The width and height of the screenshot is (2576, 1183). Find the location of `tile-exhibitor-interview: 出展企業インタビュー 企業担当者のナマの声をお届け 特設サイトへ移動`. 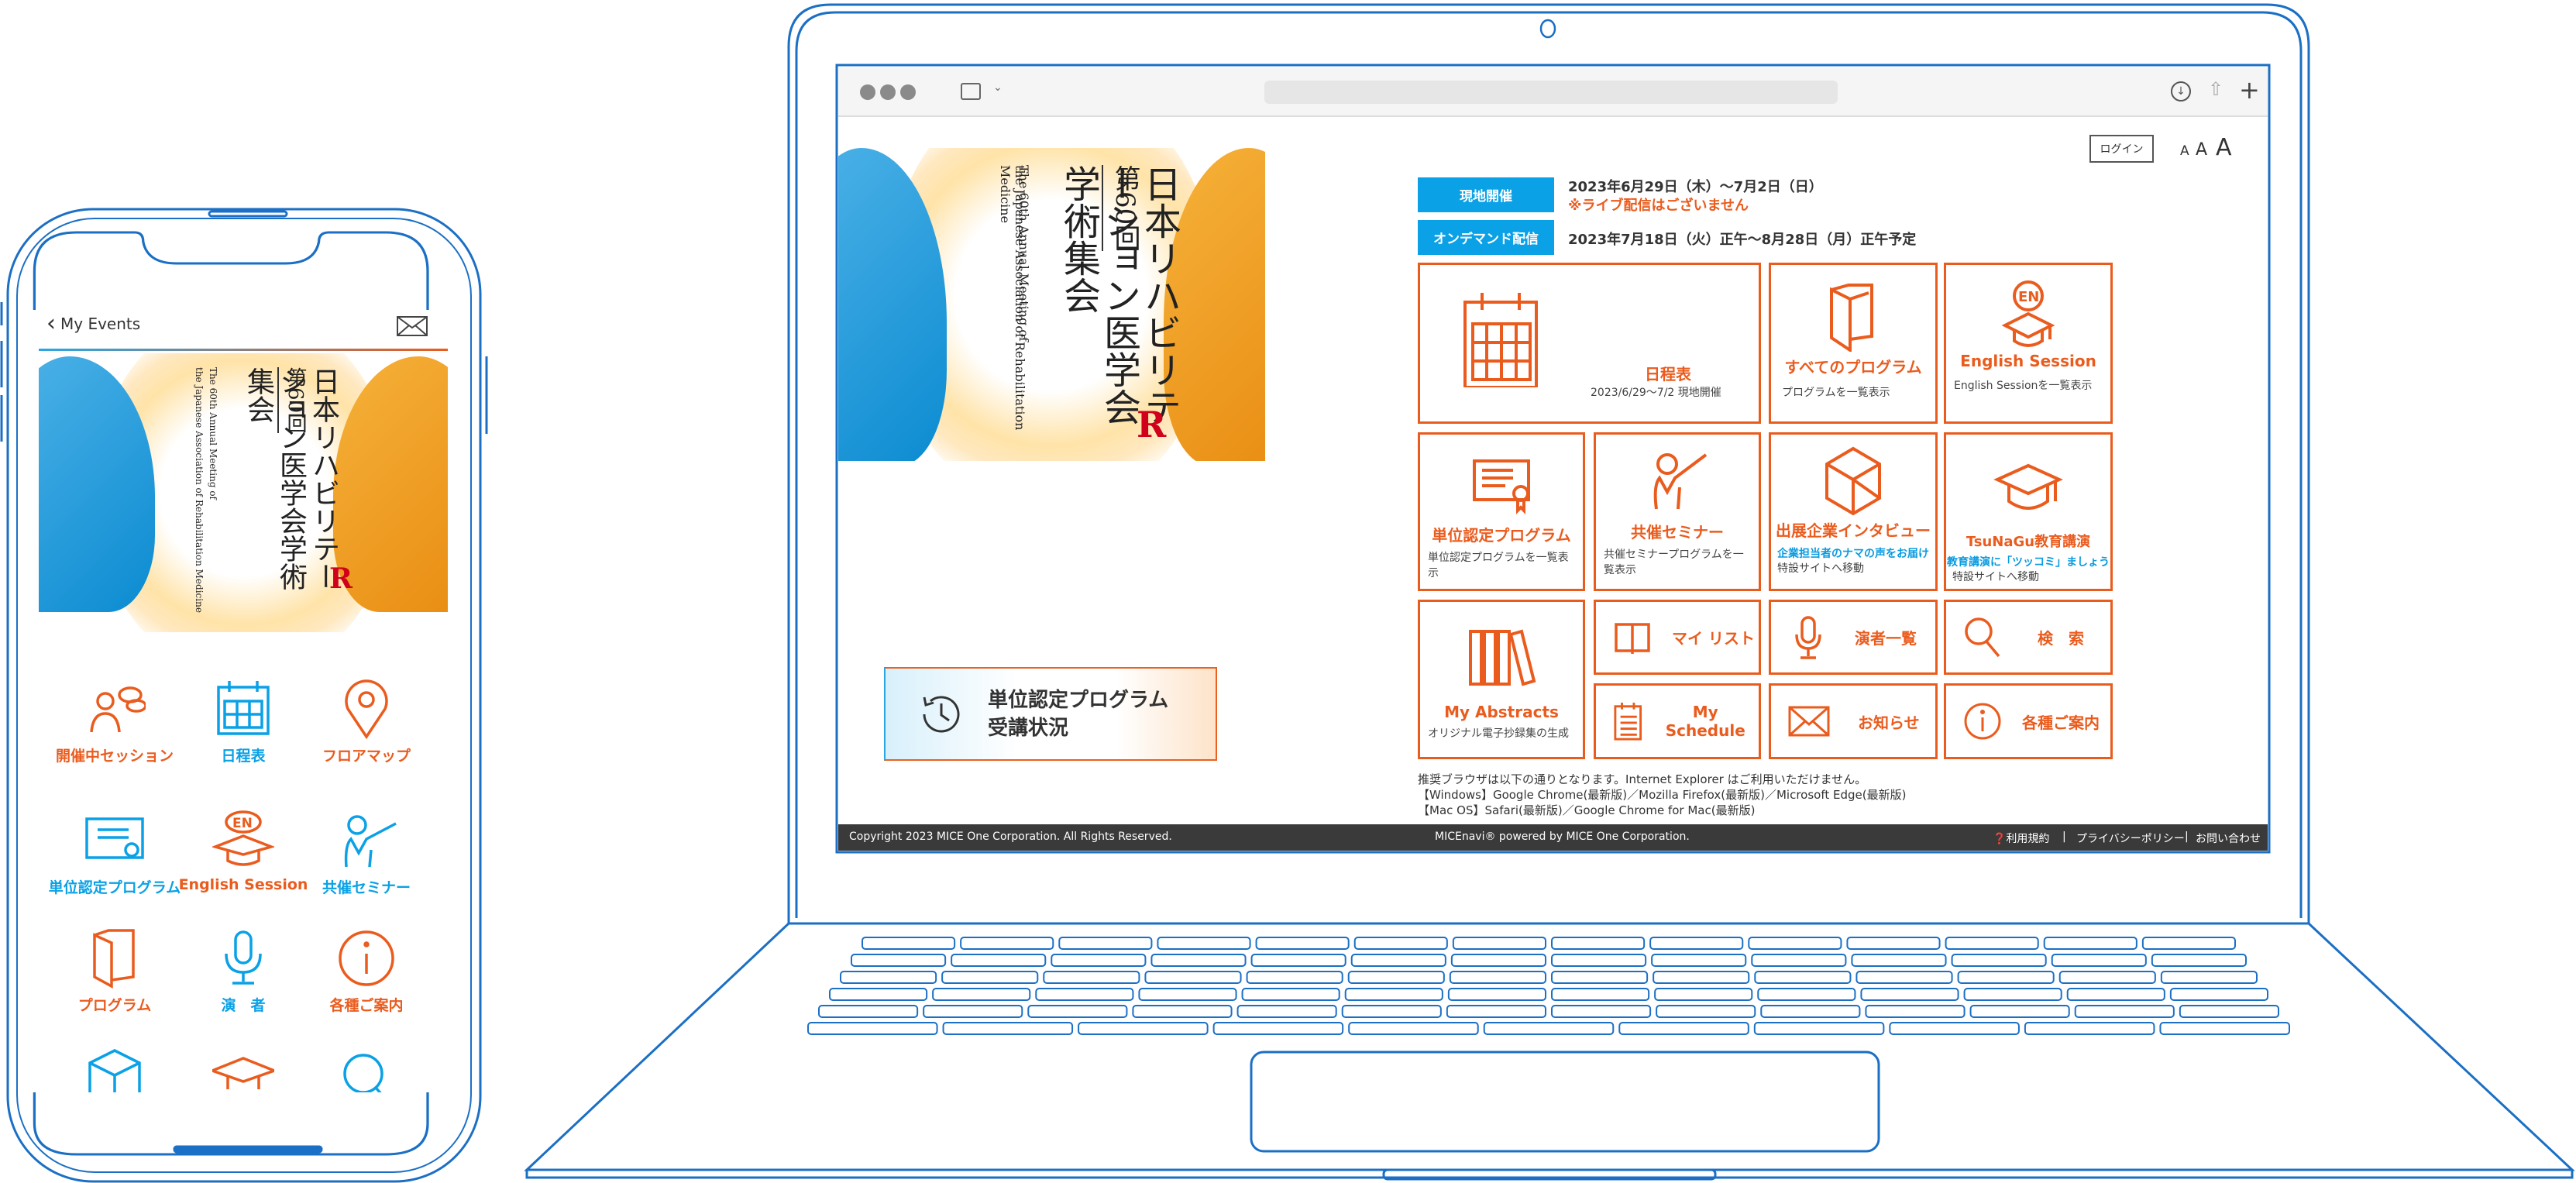

tile-exhibitor-interview: 出展企業インタビュー 企業担当者のナマの声をお届け 特設サイトへ移動 is located at coordinates (1853, 511).